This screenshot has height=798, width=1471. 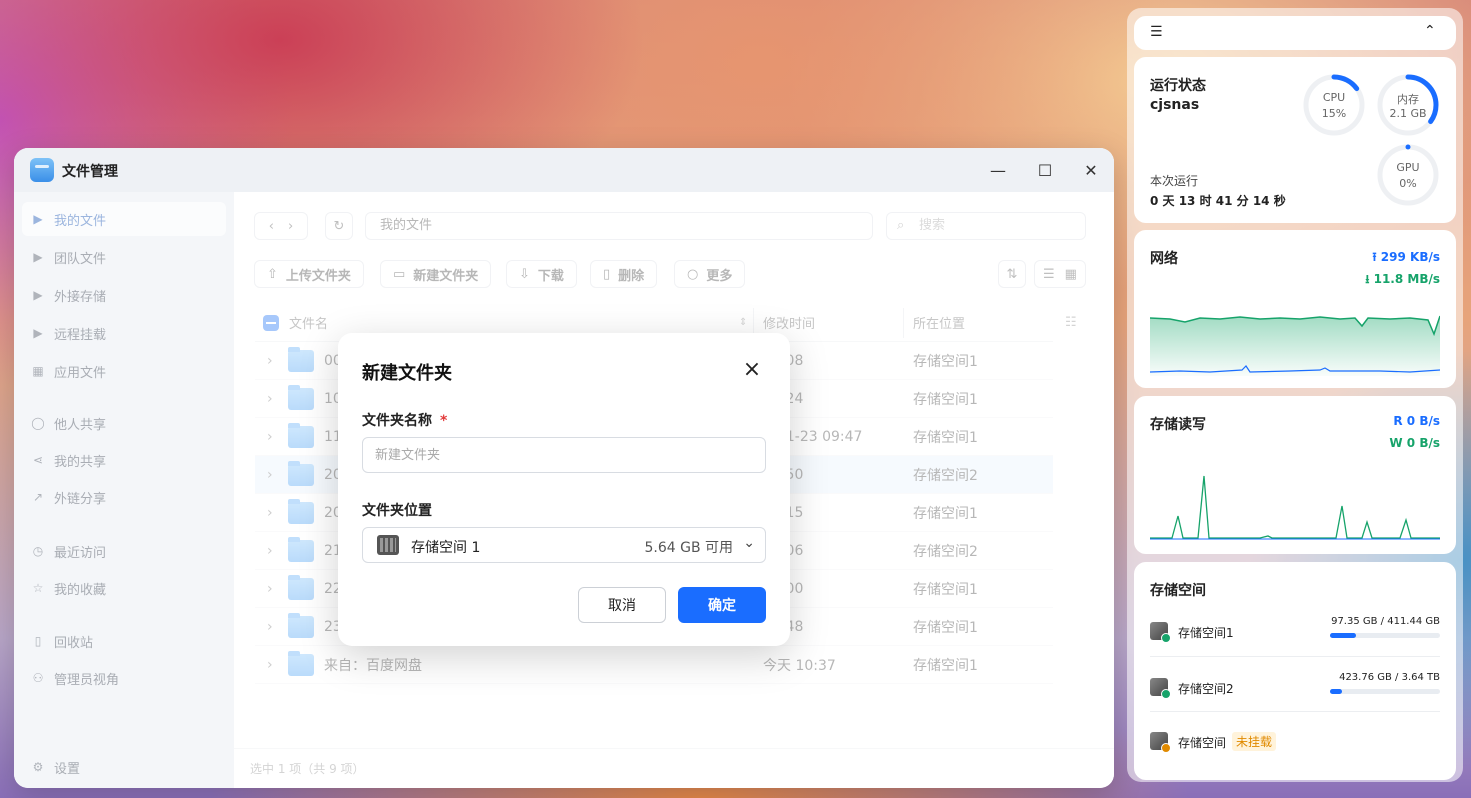 I want to click on sidebar-item-label: 外接存储, so click(x=80, y=297).